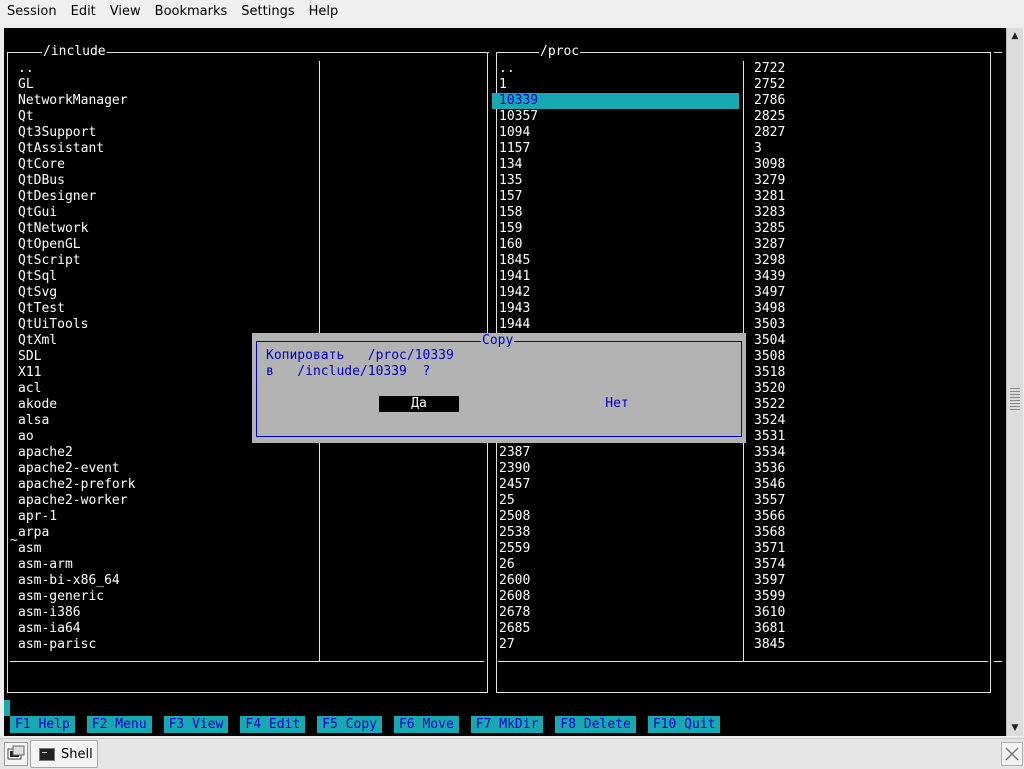  What do you see at coordinates (163, 325) in the screenshot?
I see `left-file-row: QtUiTools` at bounding box center [163, 325].